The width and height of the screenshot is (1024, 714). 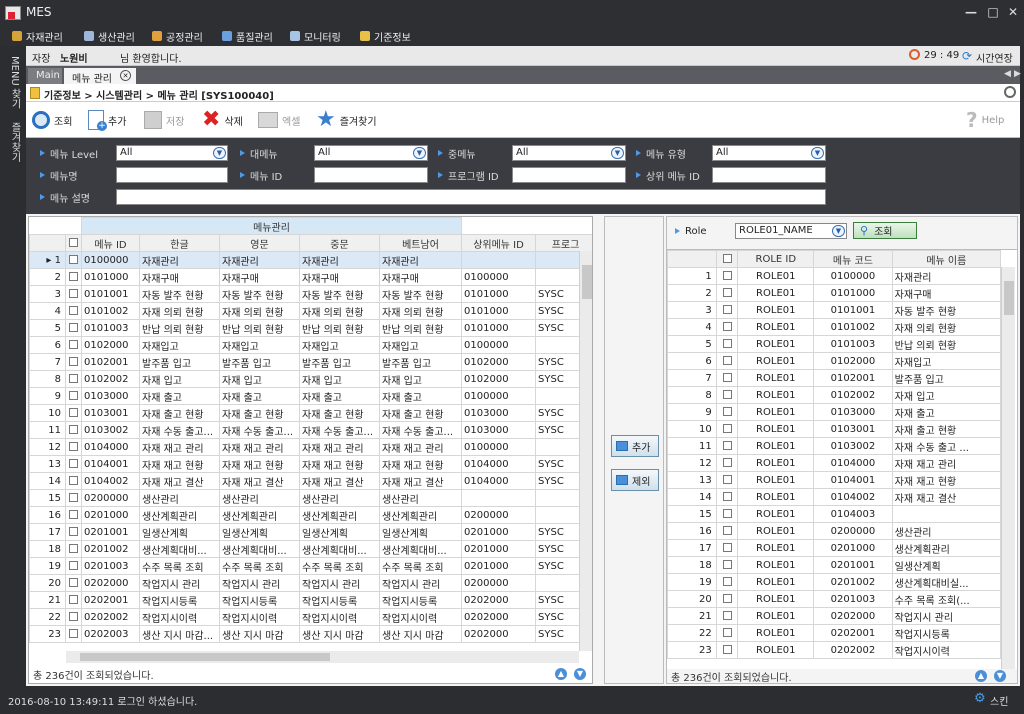 I want to click on menu-search-tab: MENU 찾기, so click(x=13, y=82).